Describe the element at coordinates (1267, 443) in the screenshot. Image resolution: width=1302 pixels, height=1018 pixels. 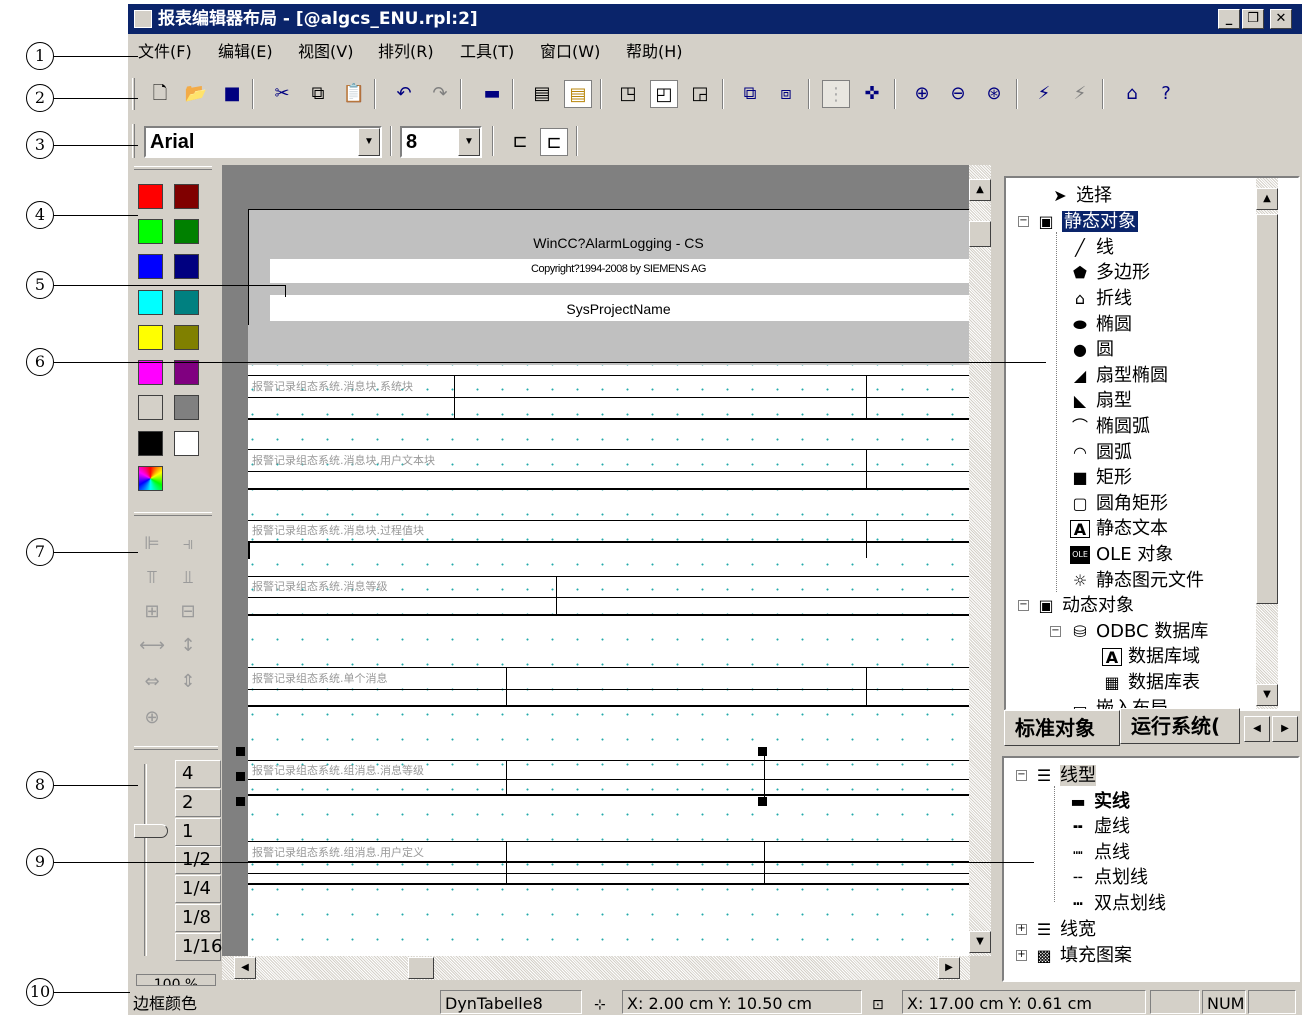
I see `palette-scrollbar: ▲ ▼` at that location.